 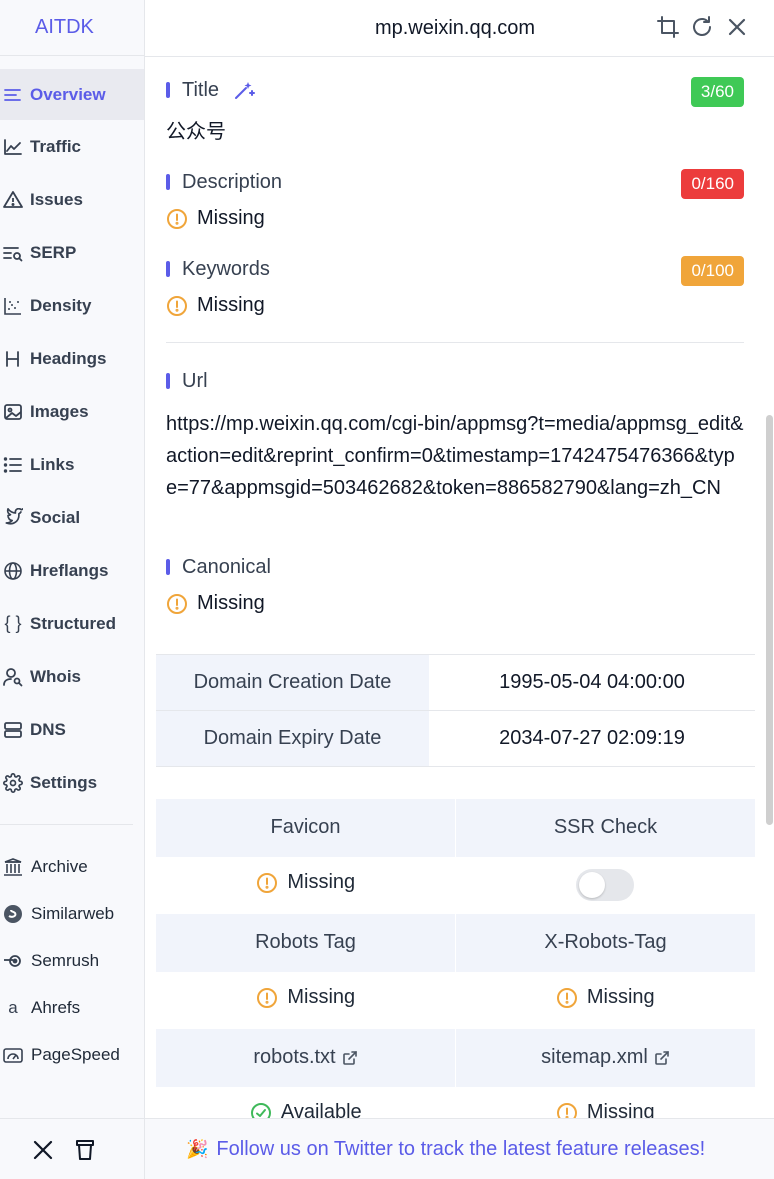 I want to click on sidebar-item-social: Social, so click(x=72, y=517).